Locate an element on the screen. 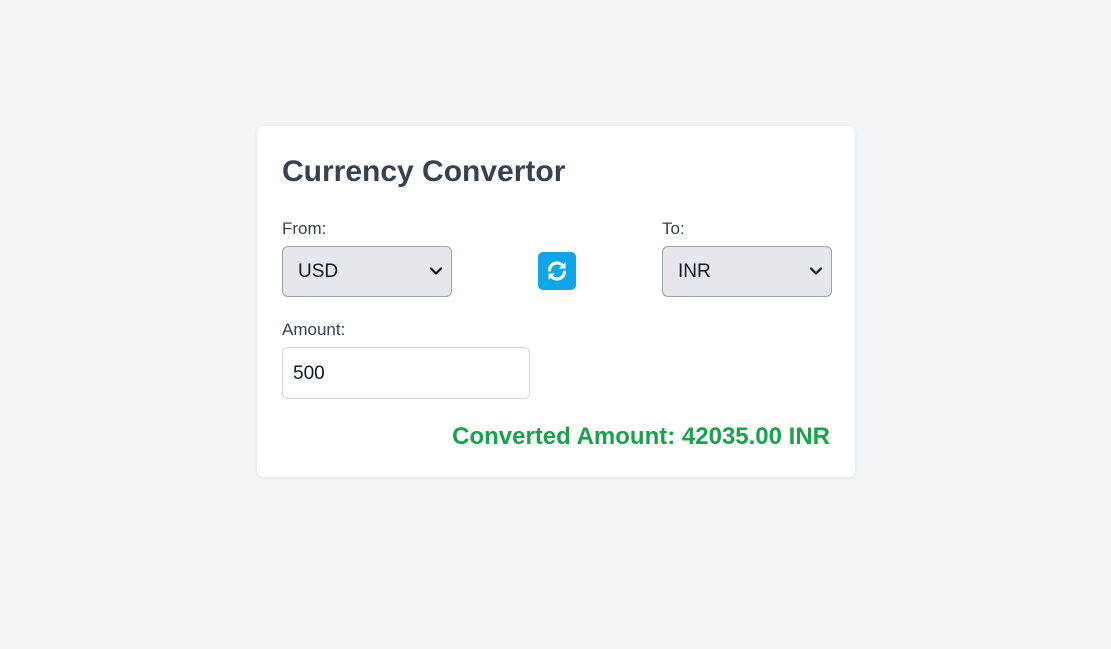  from-currency-value: USD is located at coordinates (318, 271).